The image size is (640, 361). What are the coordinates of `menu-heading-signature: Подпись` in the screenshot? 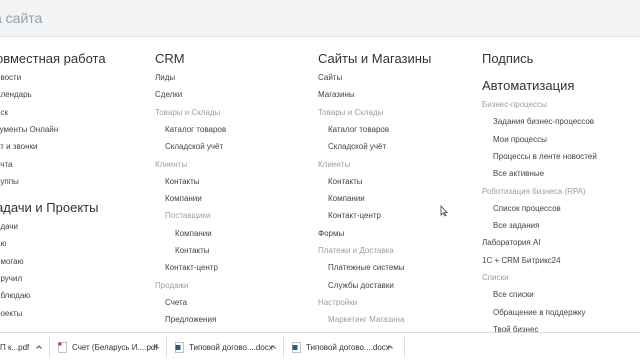 It's located at (507, 59).